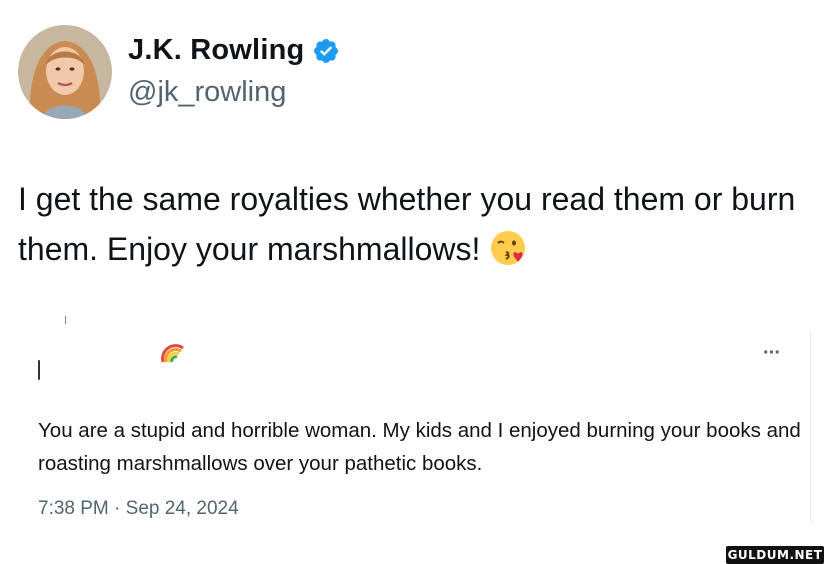 The image size is (828, 564). I want to click on avatar, so click(65, 72).